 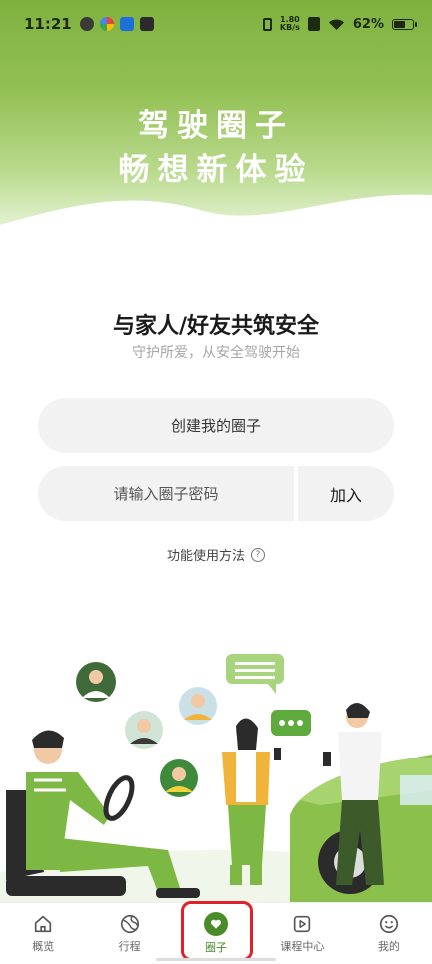 What do you see at coordinates (216, 24) in the screenshot?
I see `status-bar: 11:21 1.80 KB/s 62%` at bounding box center [216, 24].